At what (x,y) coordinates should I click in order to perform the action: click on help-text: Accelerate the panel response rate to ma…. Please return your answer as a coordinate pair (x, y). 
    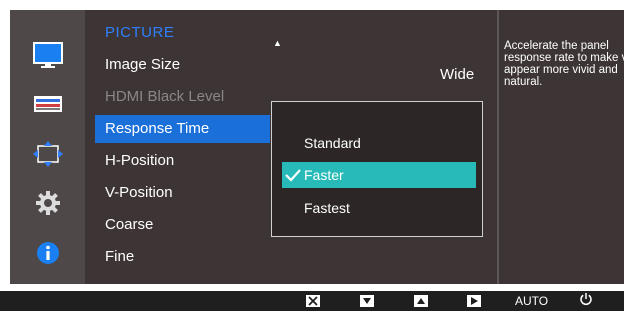
    Looking at the image, I should click on (564, 64).